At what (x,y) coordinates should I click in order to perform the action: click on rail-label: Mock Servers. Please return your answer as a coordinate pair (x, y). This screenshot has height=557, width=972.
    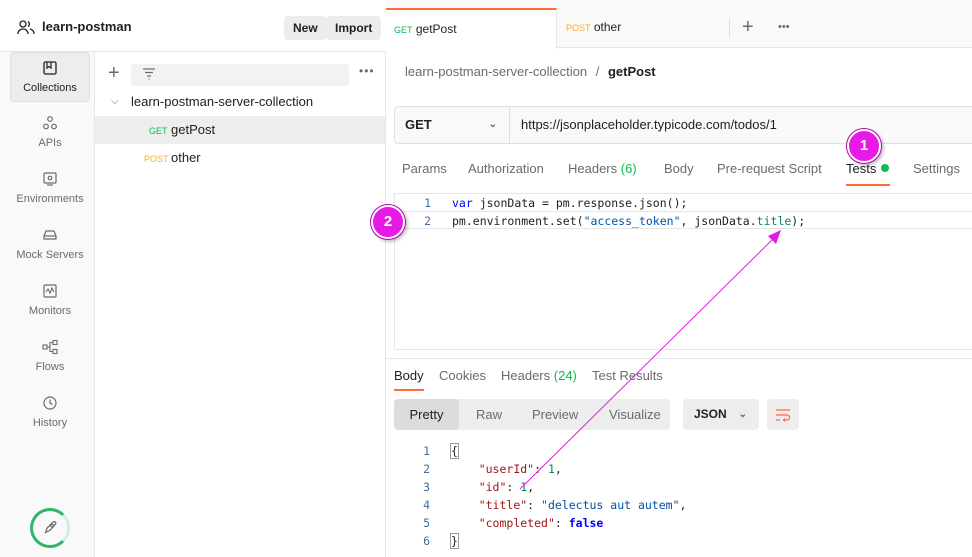
    Looking at the image, I should click on (50, 255).